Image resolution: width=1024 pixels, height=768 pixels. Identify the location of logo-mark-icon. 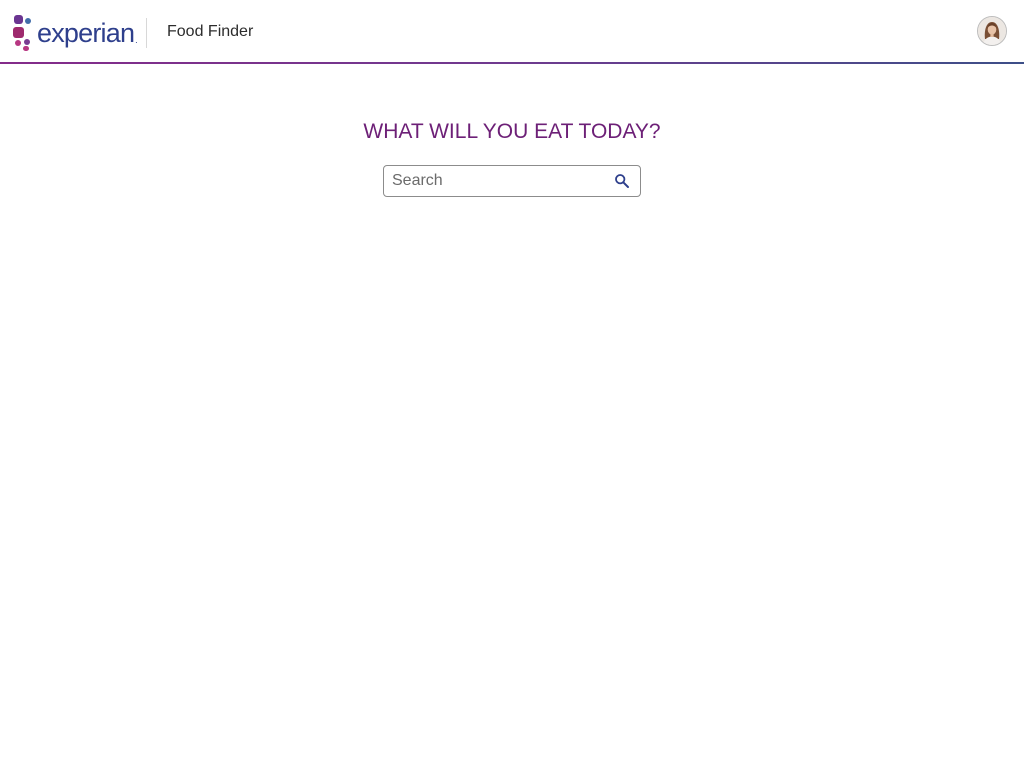
(25, 32).